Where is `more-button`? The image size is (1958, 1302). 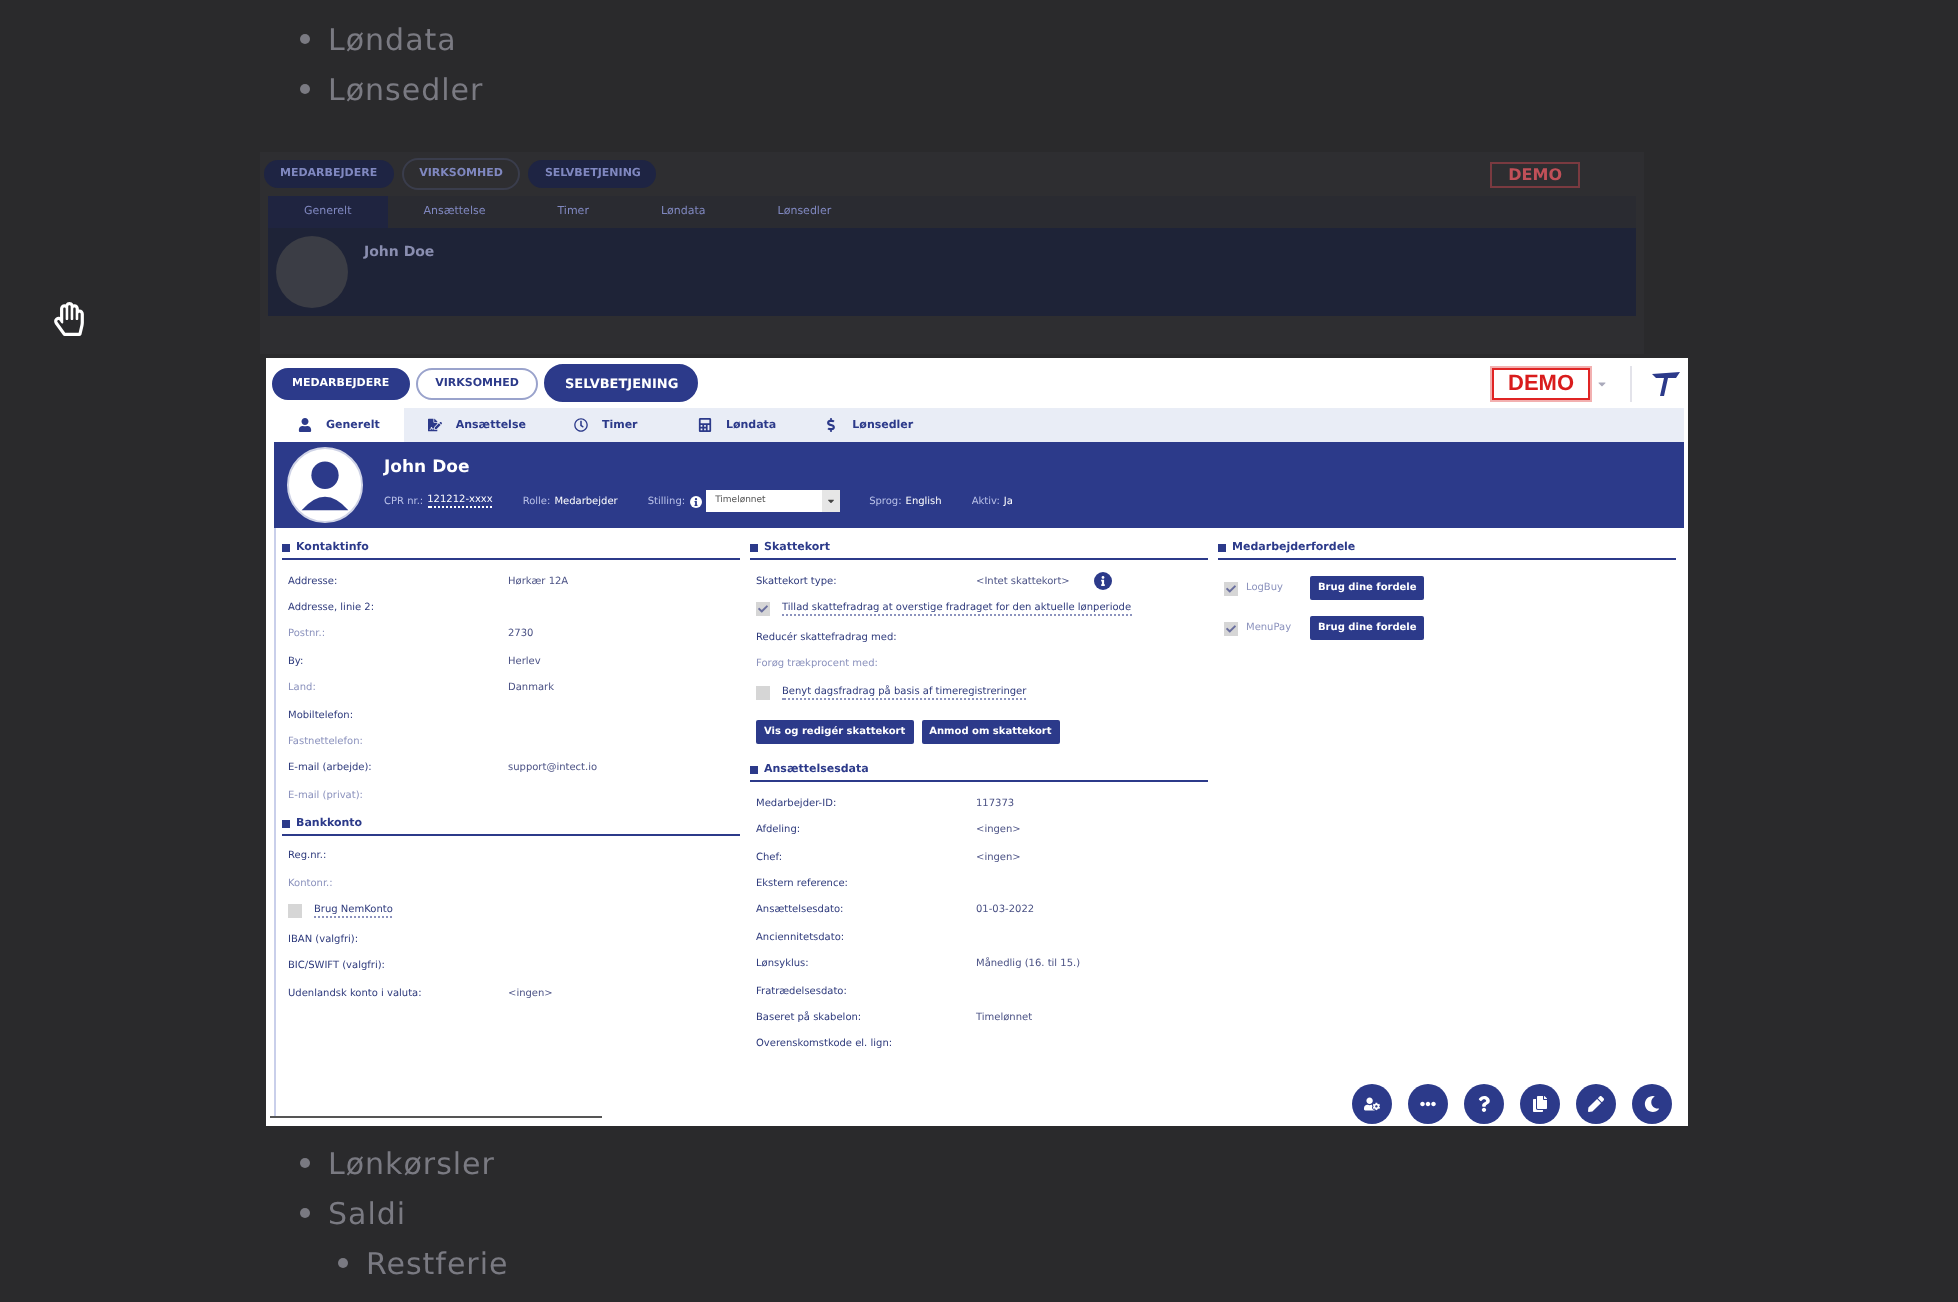
more-button is located at coordinates (1428, 1104).